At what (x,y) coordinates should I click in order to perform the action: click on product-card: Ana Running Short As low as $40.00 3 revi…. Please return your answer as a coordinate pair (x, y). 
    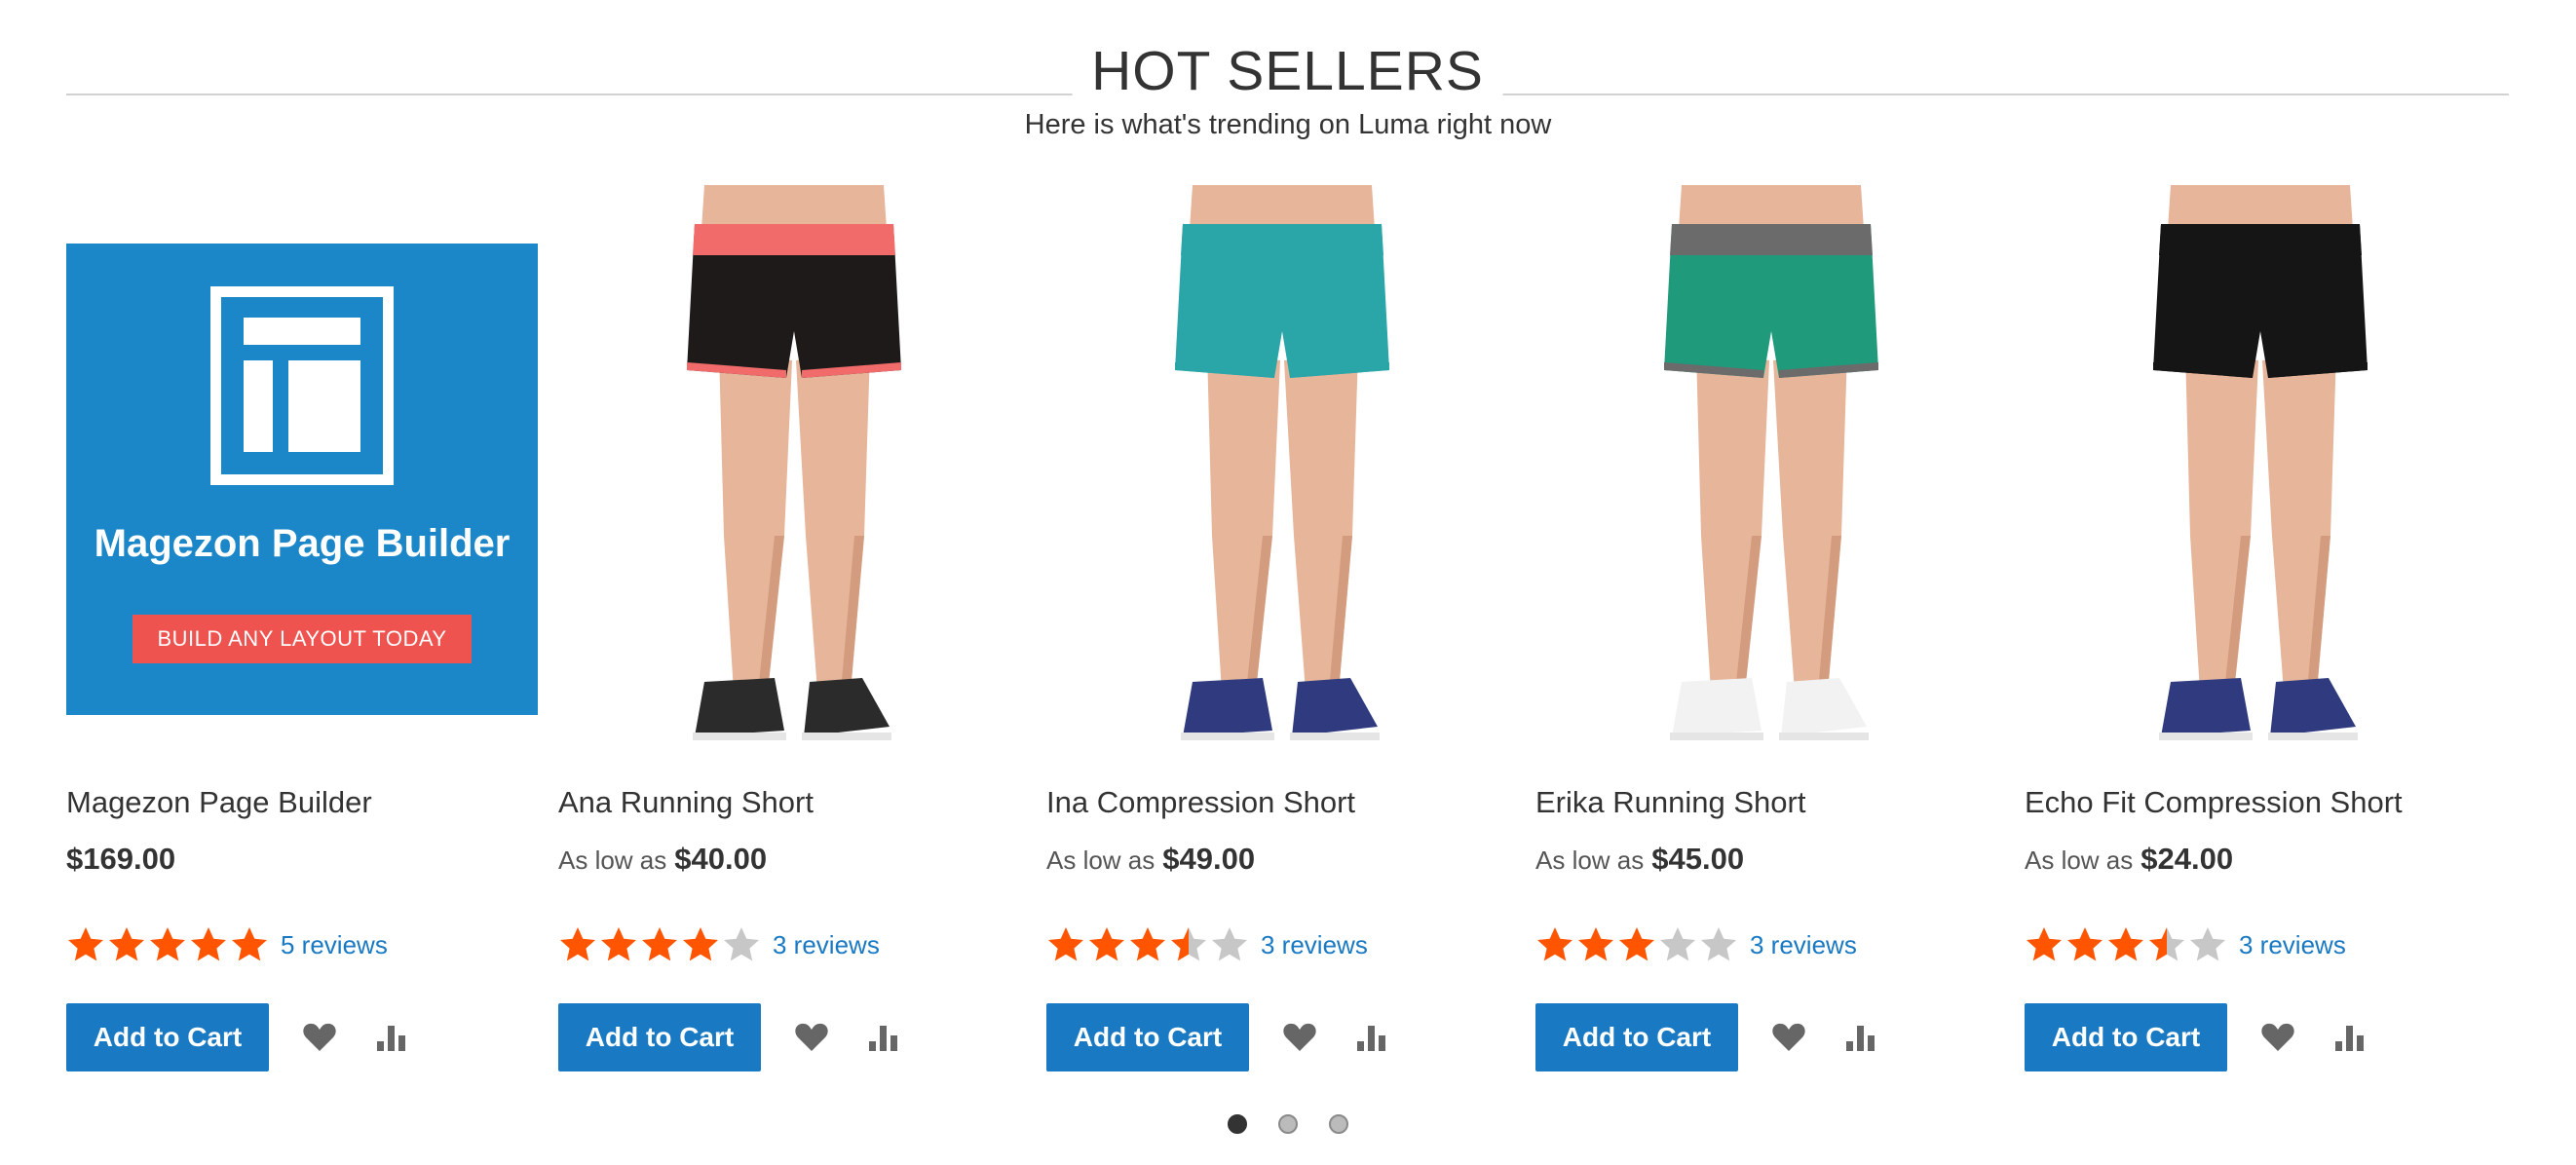
    Looking at the image, I should click on (794, 633).